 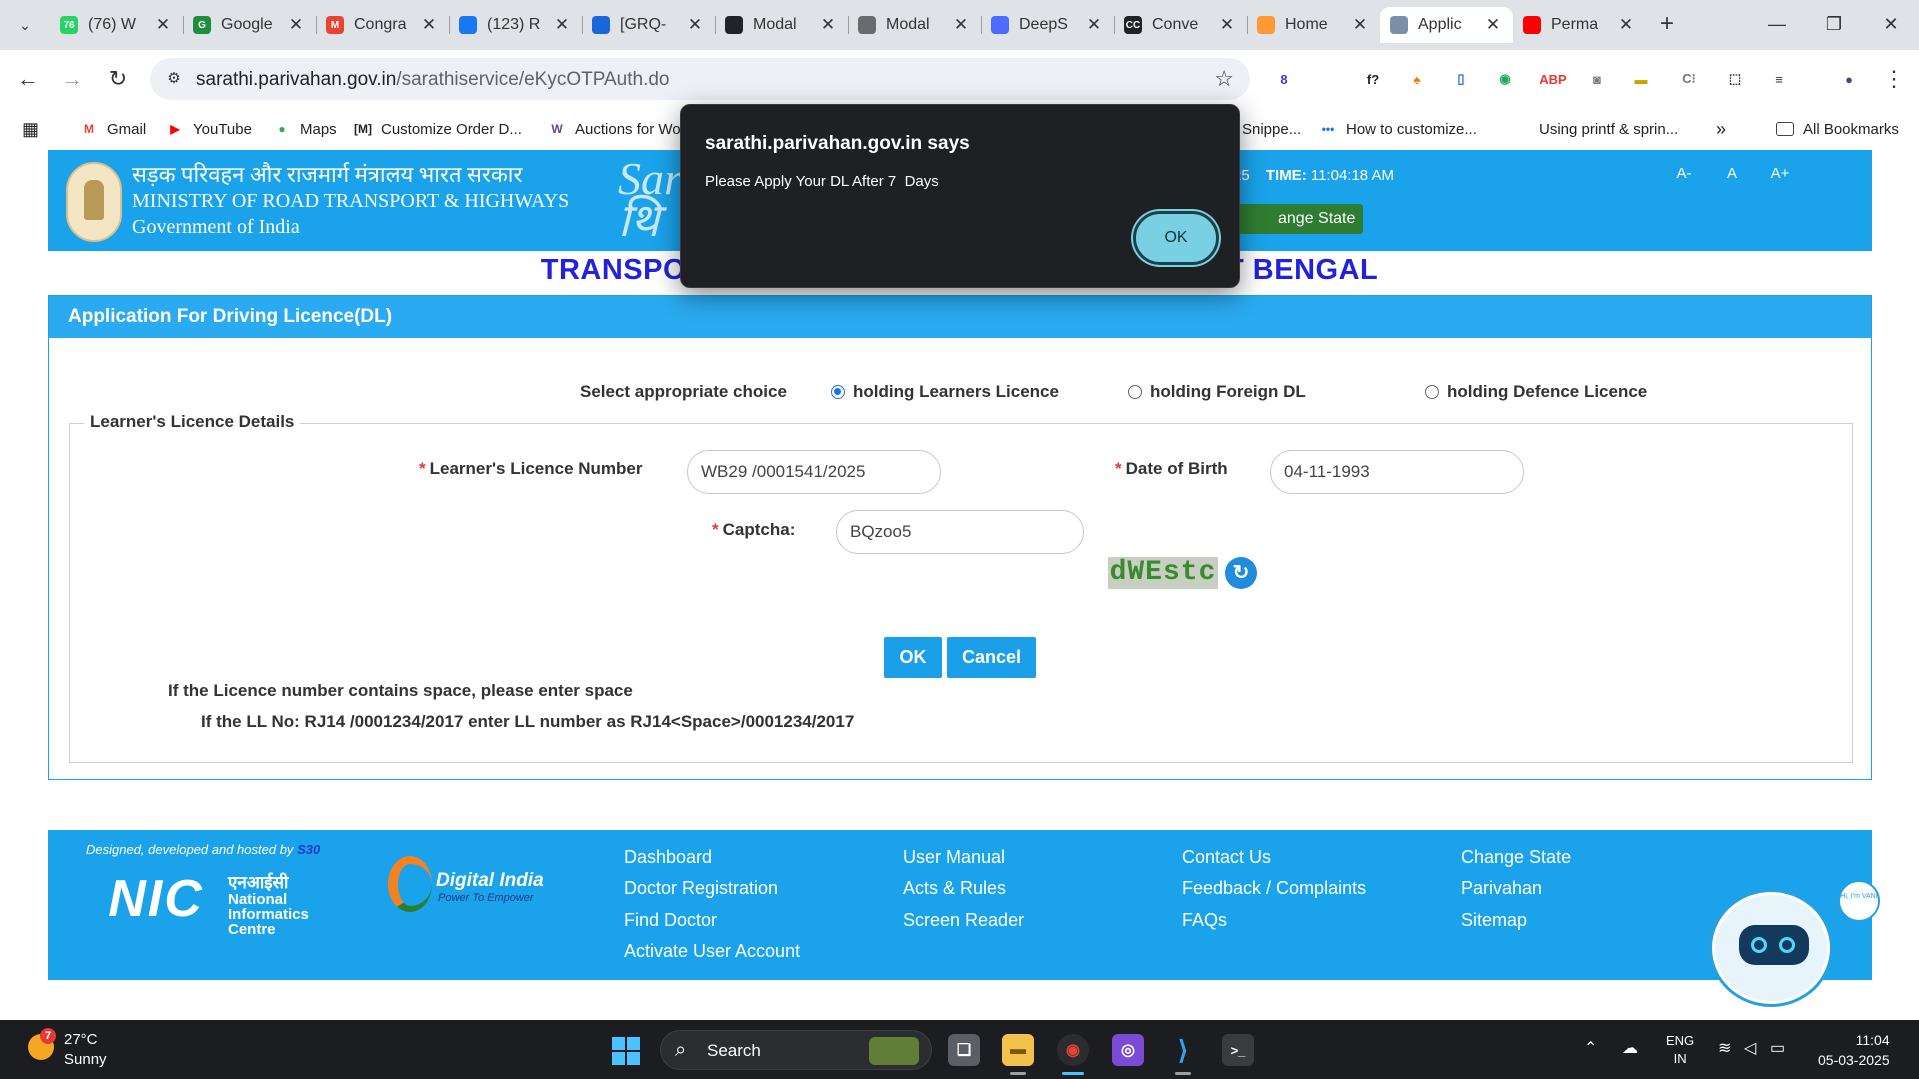 I want to click on radio-selected-icon, so click(x=838, y=392).